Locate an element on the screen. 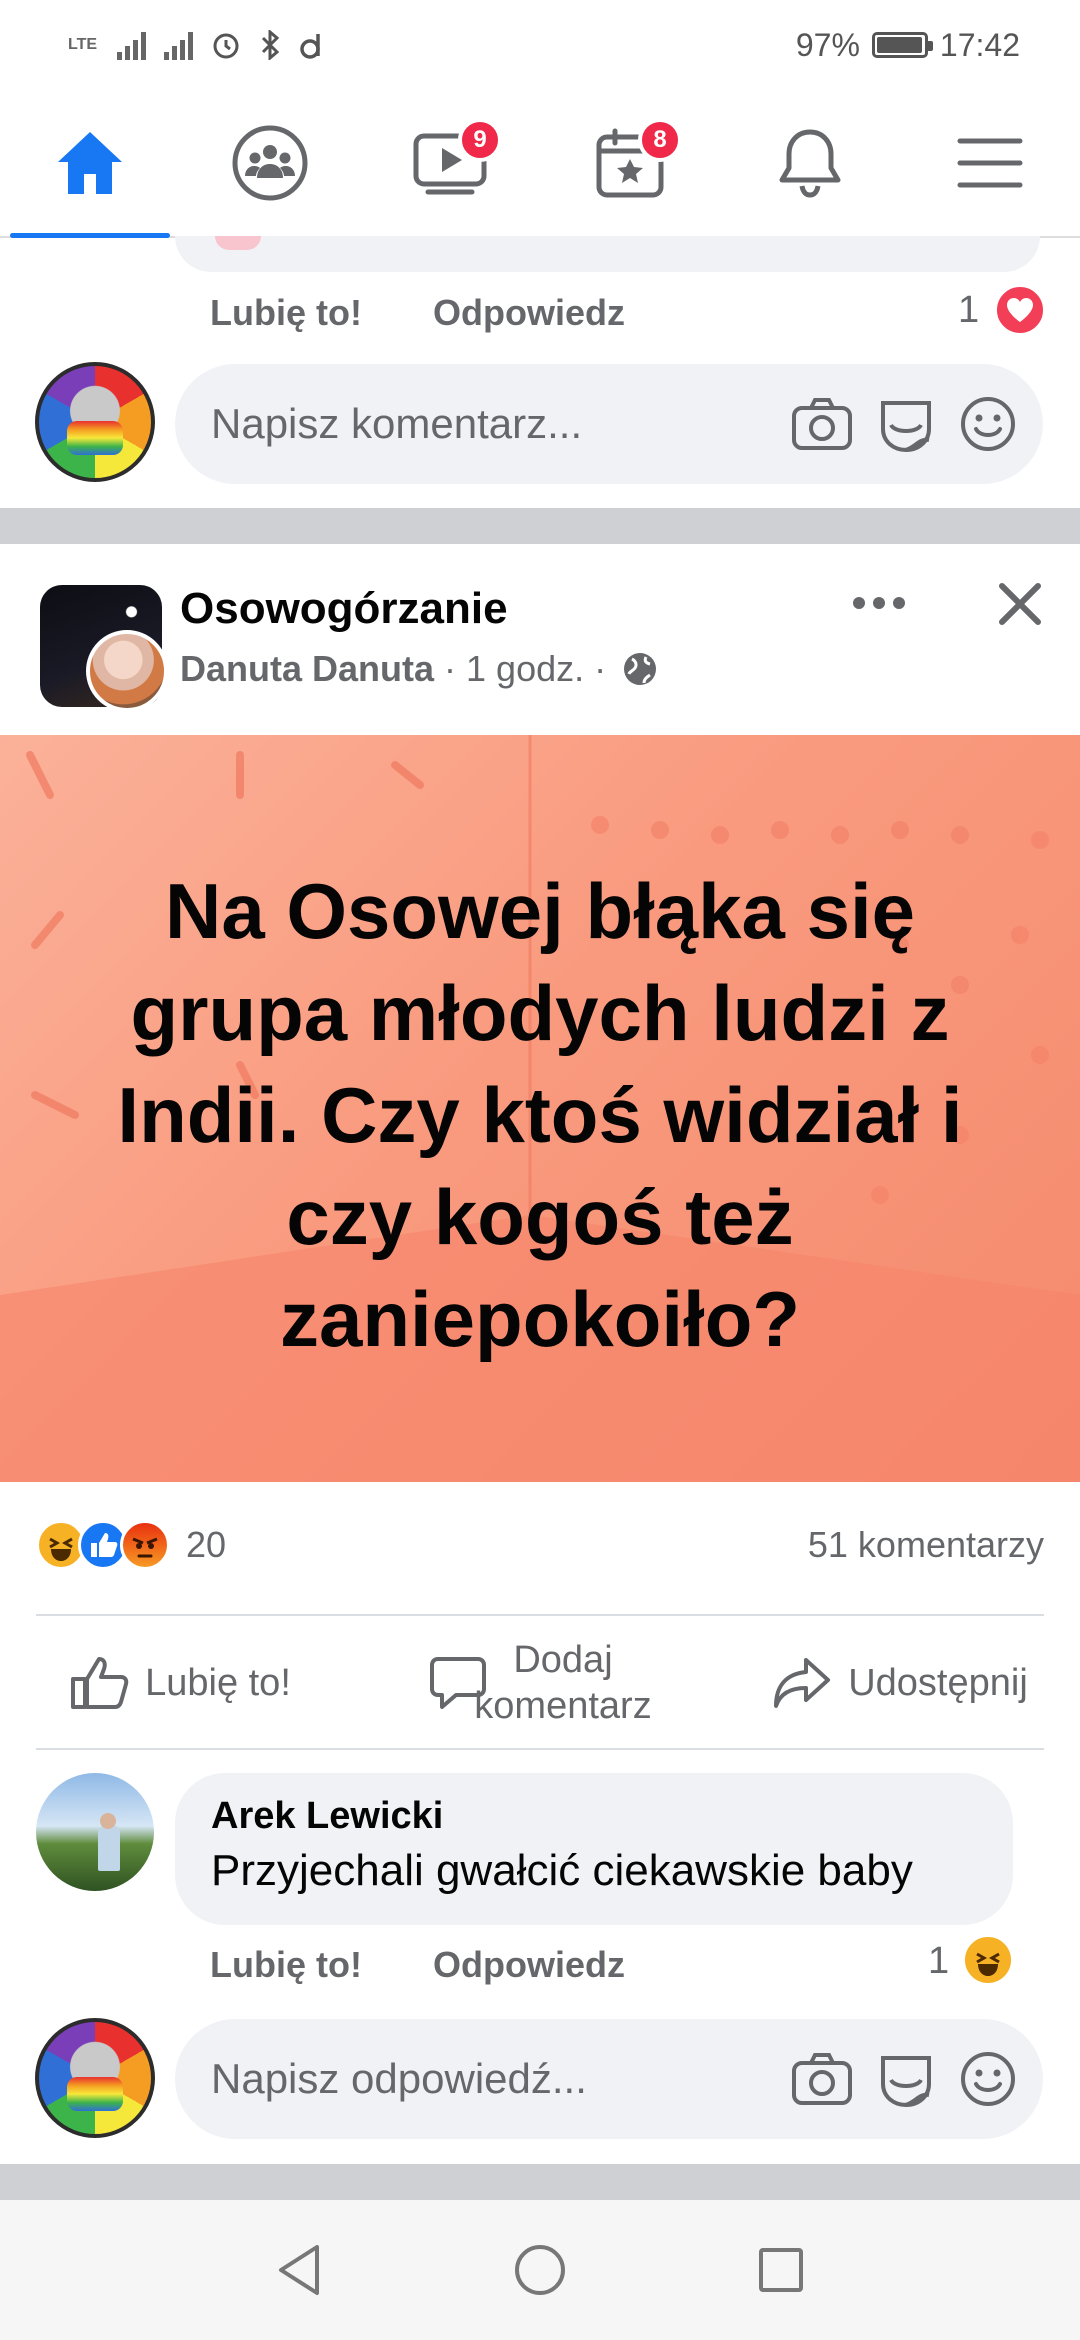  comment-reaction-count: 1 is located at coordinates (939, 1961).